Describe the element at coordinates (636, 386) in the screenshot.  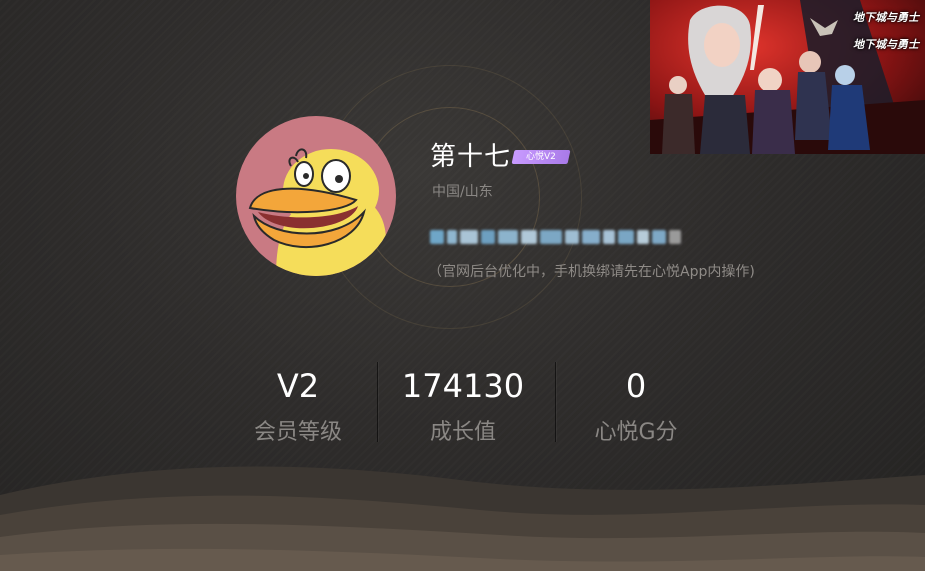
I see `stat-value: 0` at that location.